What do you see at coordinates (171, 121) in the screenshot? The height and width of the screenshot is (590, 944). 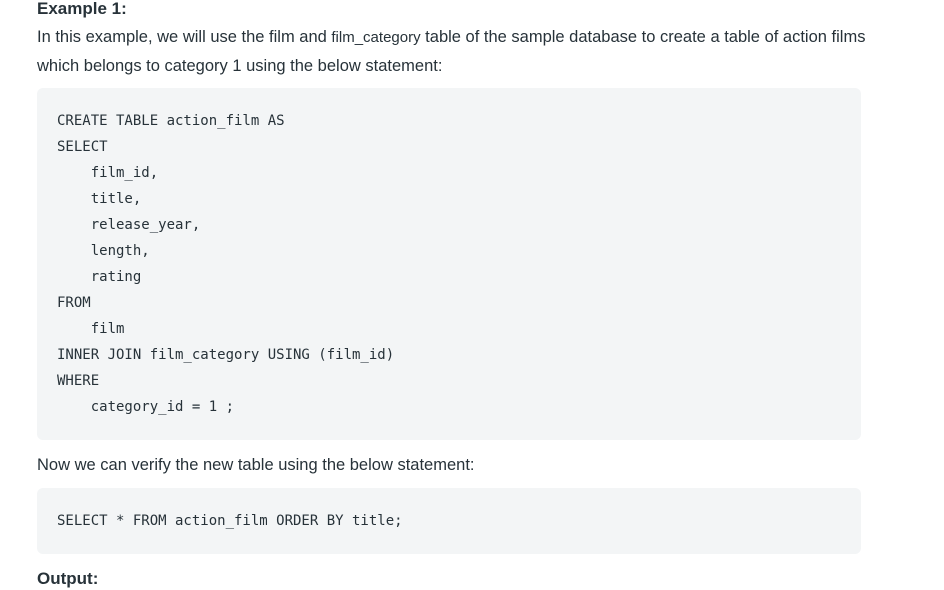 I see `code-line: CREATE TABLE action_film AS` at bounding box center [171, 121].